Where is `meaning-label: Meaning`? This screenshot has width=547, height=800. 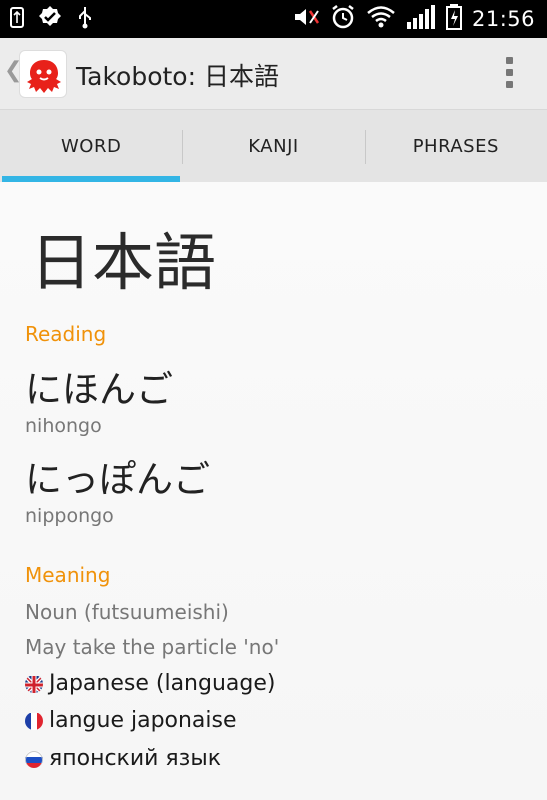 meaning-label: Meaning is located at coordinates (68, 575).